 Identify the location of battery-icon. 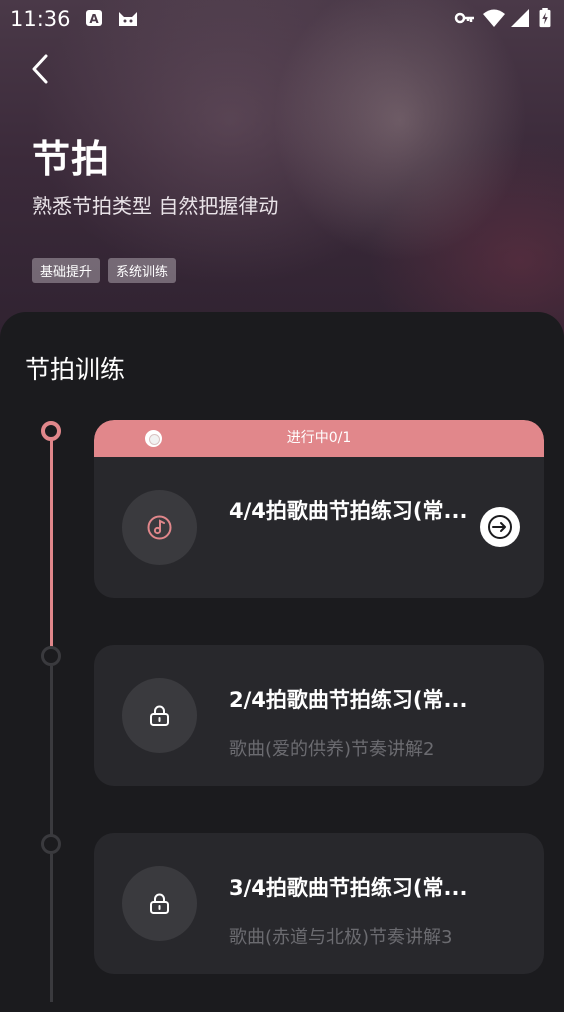
(545, 18).